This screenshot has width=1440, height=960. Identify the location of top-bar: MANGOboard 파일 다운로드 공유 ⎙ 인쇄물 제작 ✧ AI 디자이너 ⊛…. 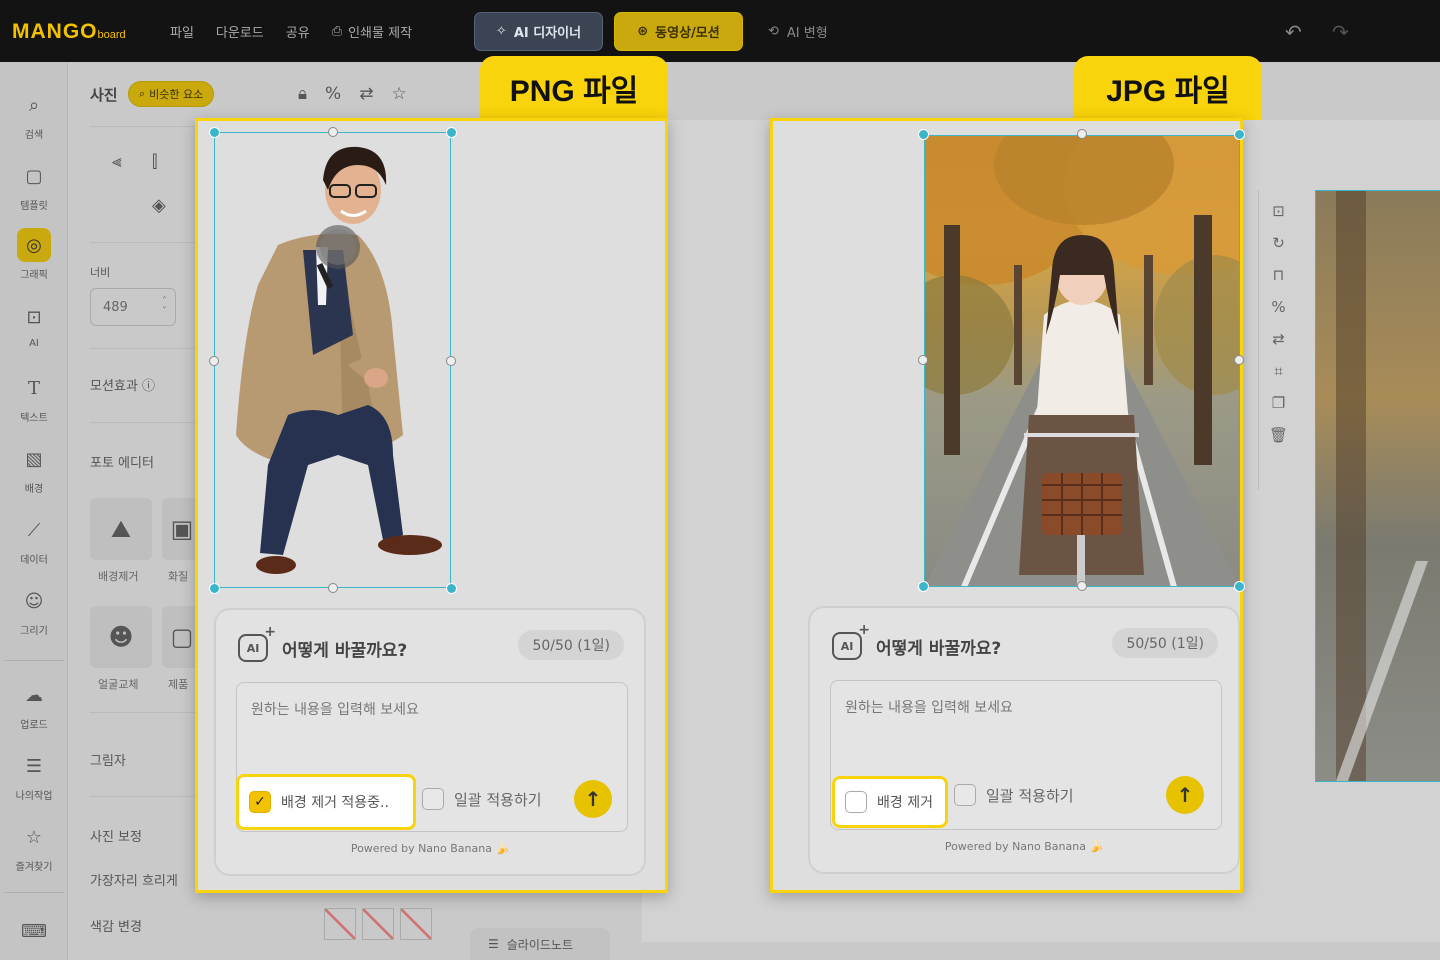
(720, 31).